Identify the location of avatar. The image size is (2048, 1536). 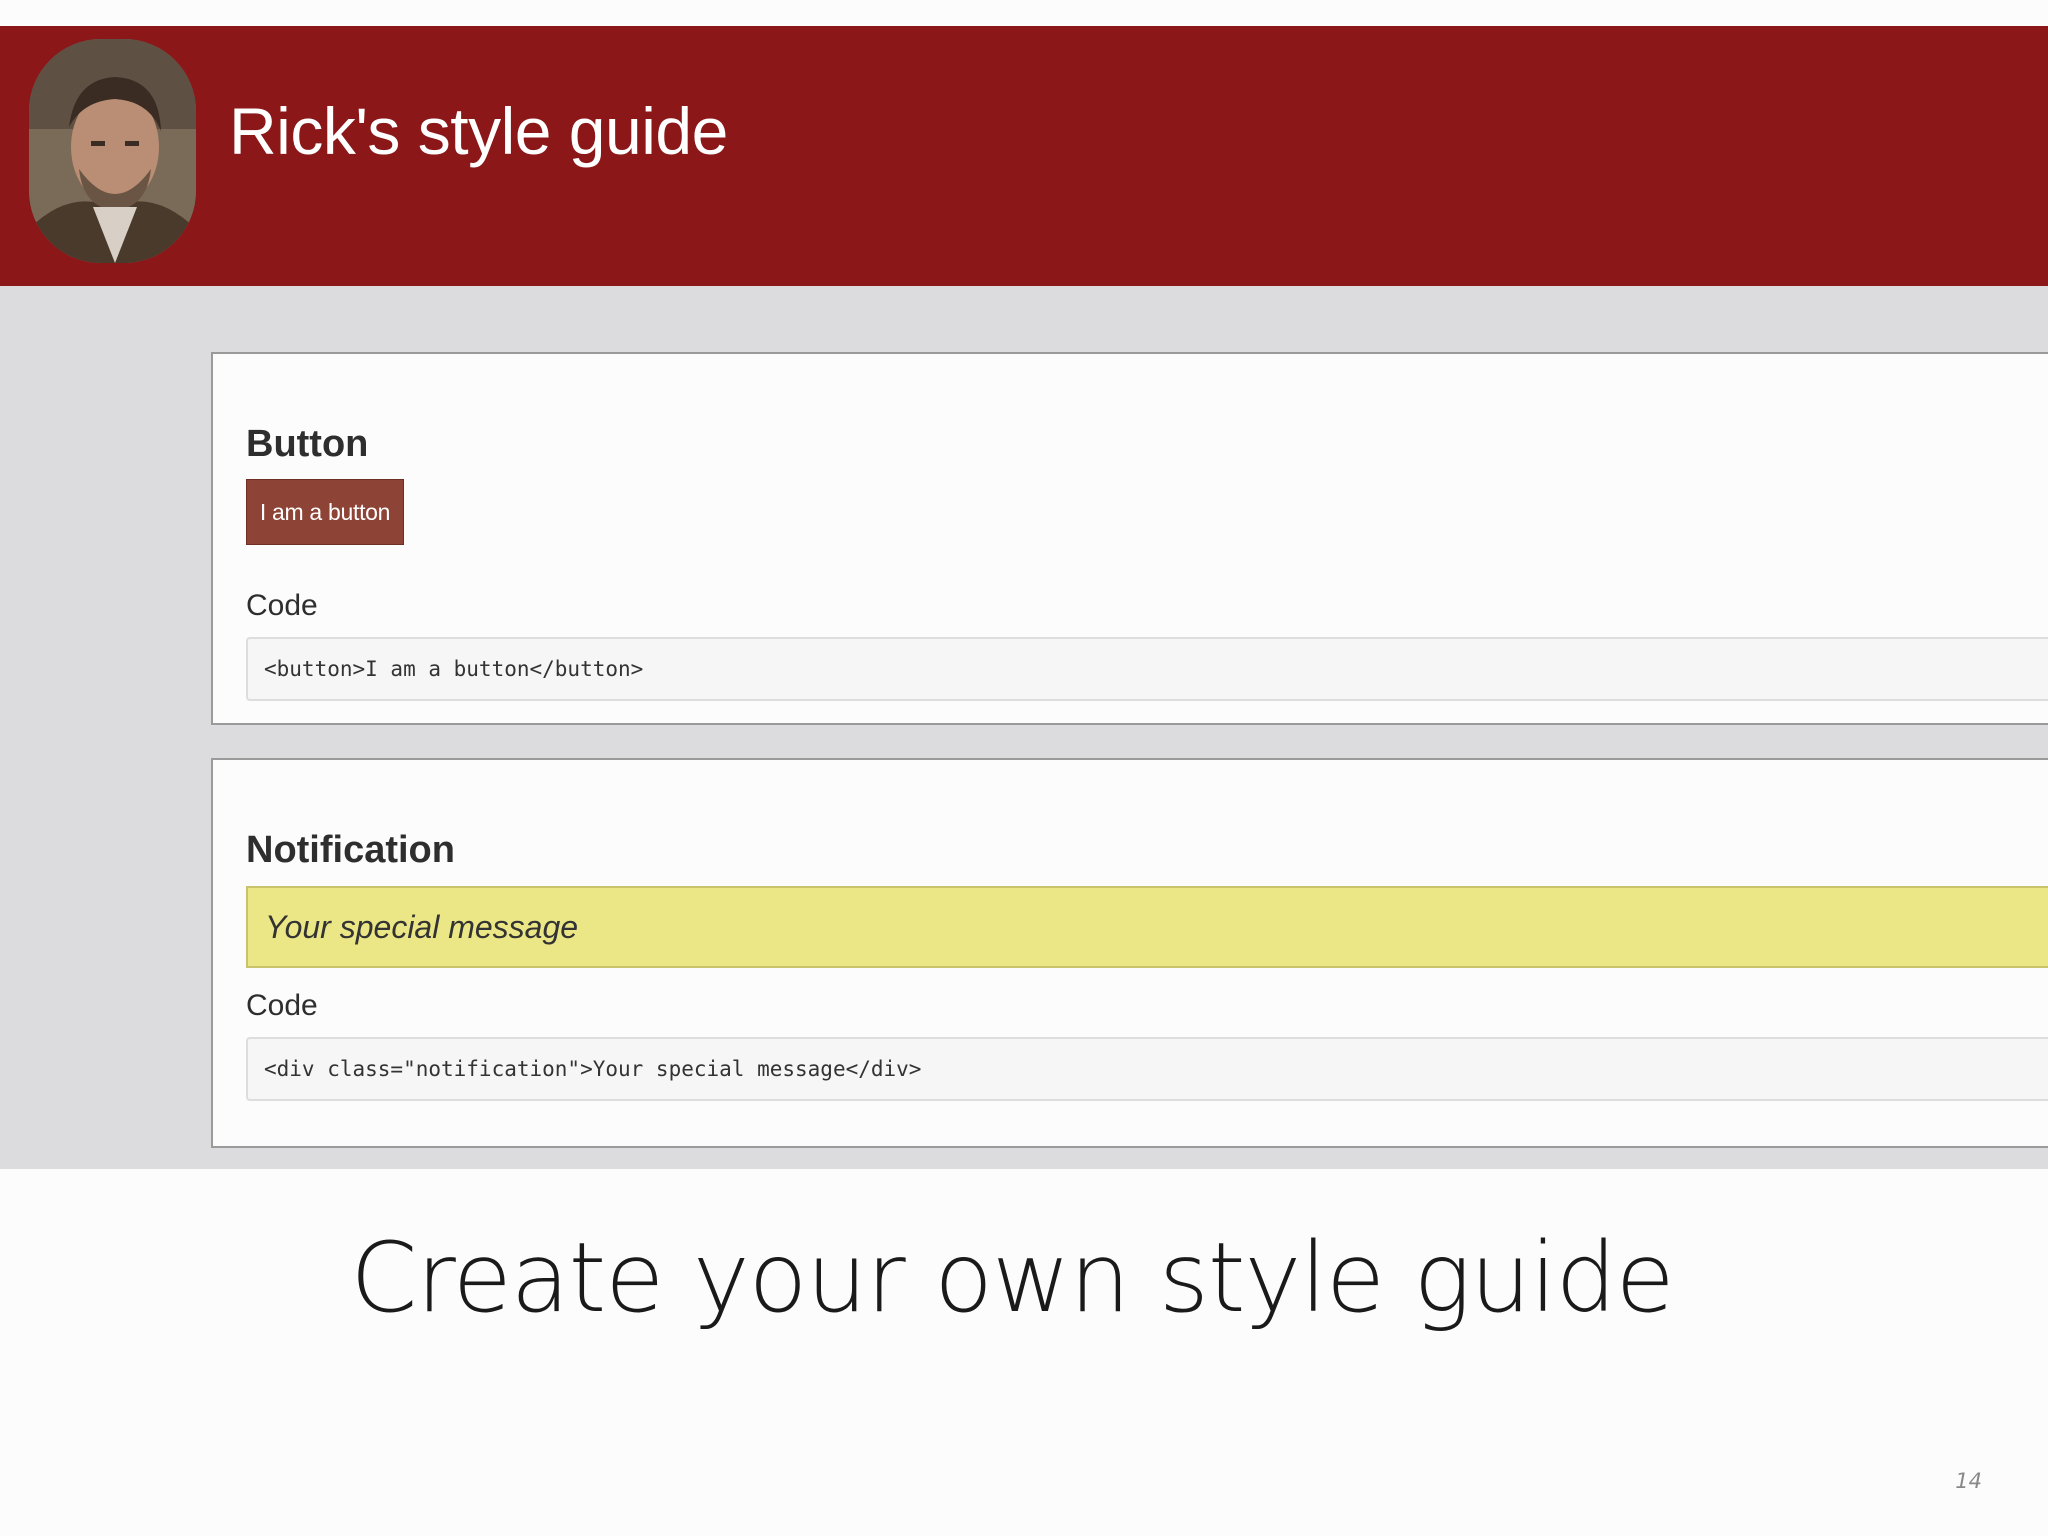
(112, 151).